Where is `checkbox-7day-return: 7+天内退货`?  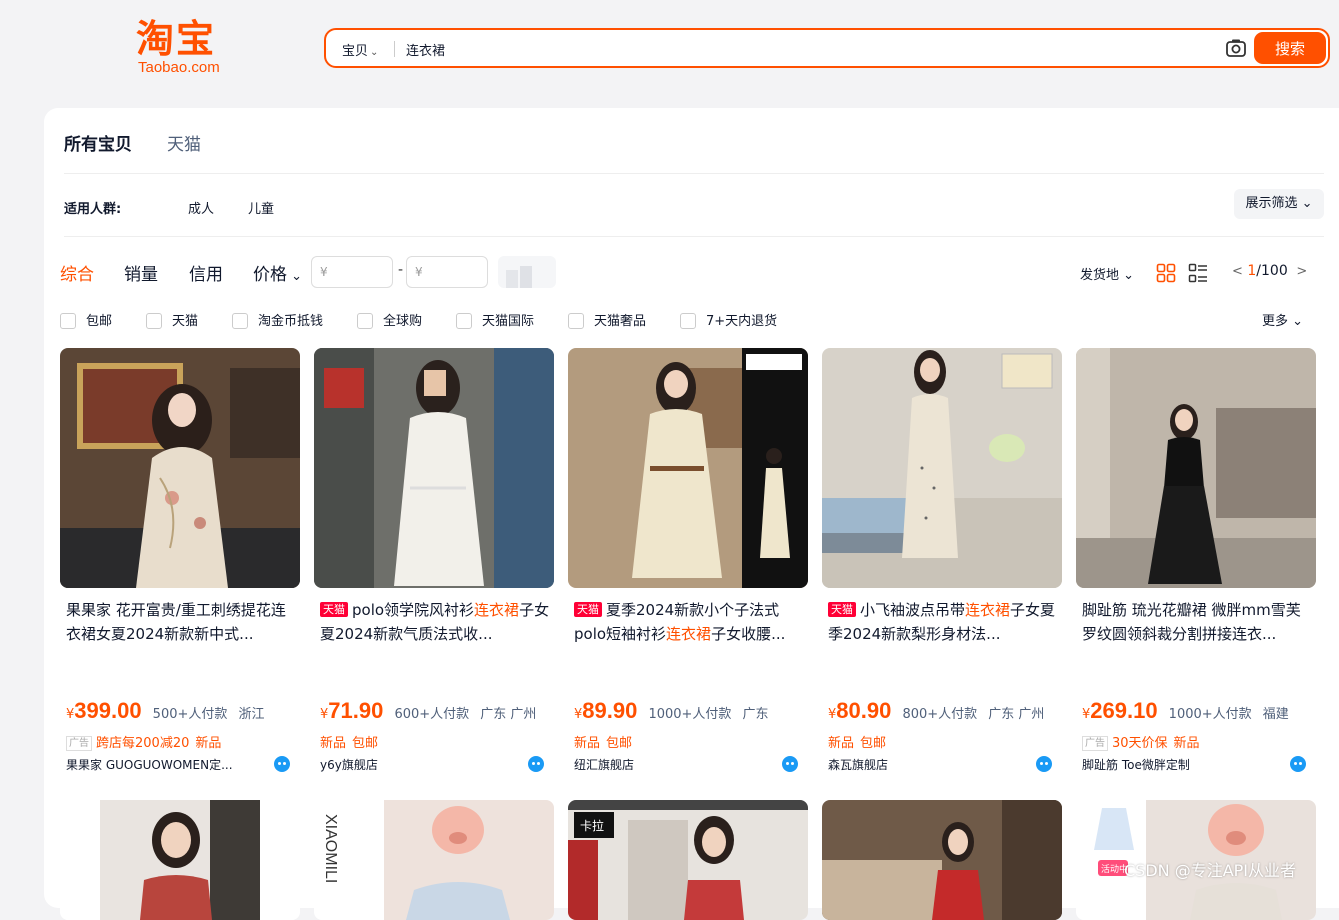 checkbox-7day-return: 7+天内退货 is located at coordinates (728, 319).